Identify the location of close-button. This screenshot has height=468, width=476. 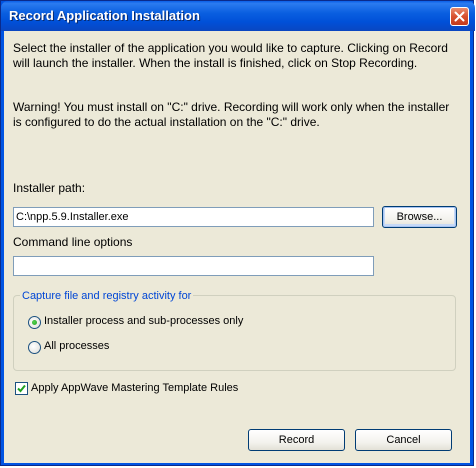
(459, 16).